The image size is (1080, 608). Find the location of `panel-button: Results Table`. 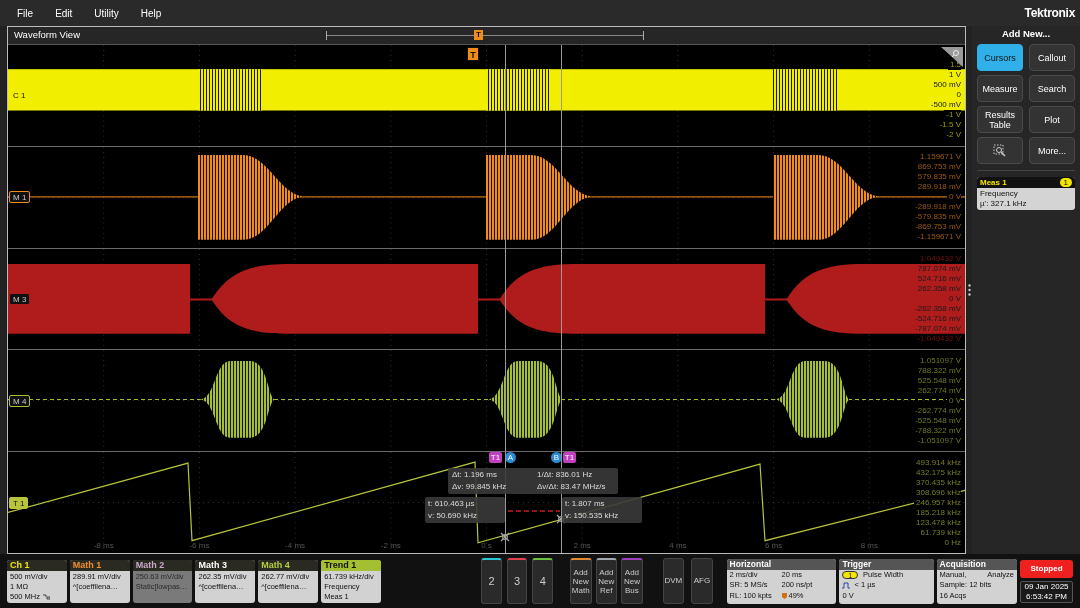

panel-button: Results Table is located at coordinates (1000, 120).